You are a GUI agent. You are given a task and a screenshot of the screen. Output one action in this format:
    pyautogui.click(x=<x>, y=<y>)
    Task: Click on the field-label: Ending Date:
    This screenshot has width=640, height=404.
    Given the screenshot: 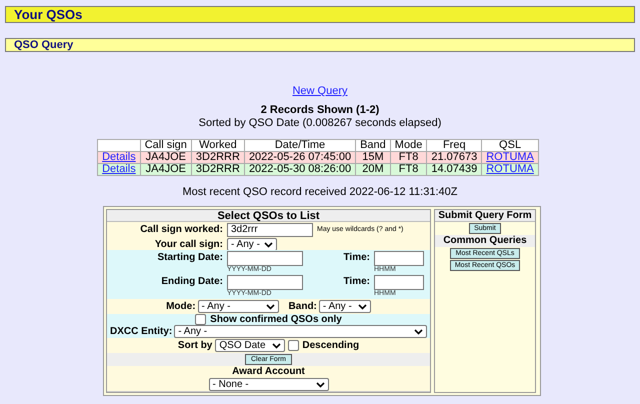 What is the action you would take?
    pyautogui.click(x=192, y=281)
    